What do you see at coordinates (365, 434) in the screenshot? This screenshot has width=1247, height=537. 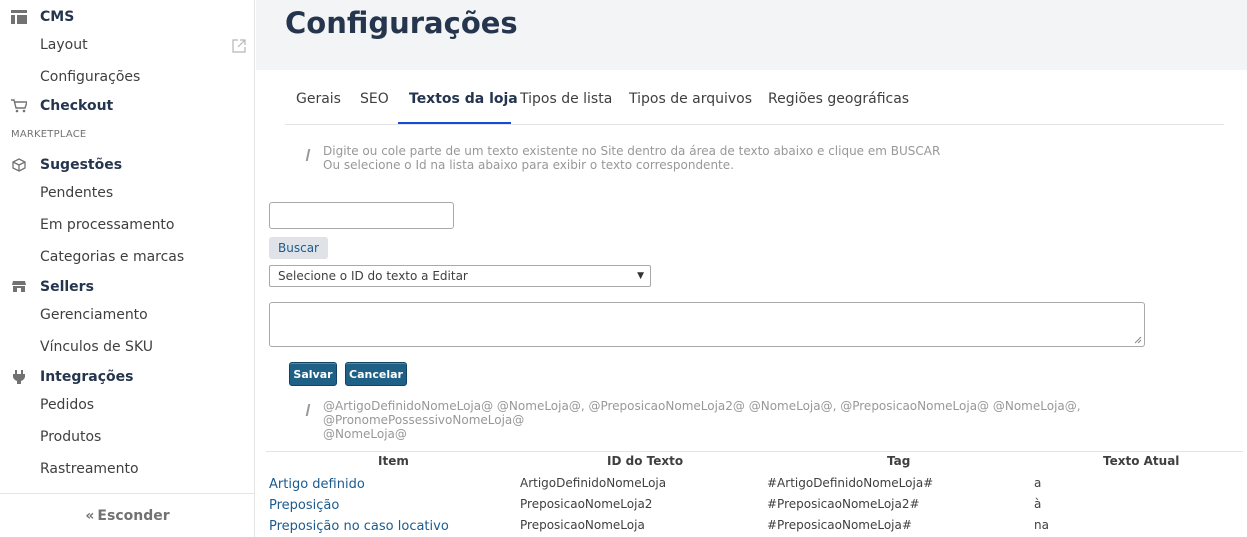 I see `info-line: @NomeLoja@` at bounding box center [365, 434].